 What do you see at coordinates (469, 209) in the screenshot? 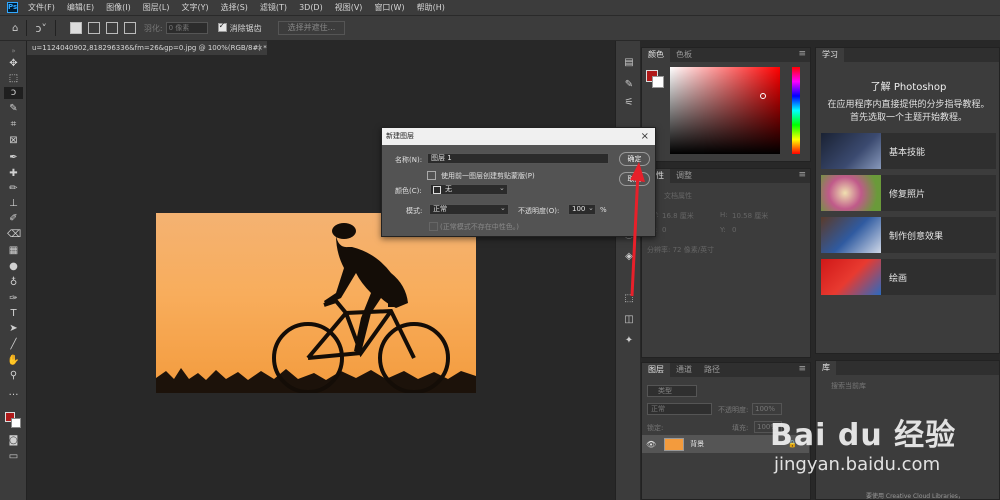
I see `mode-select: 正常` at bounding box center [469, 209].